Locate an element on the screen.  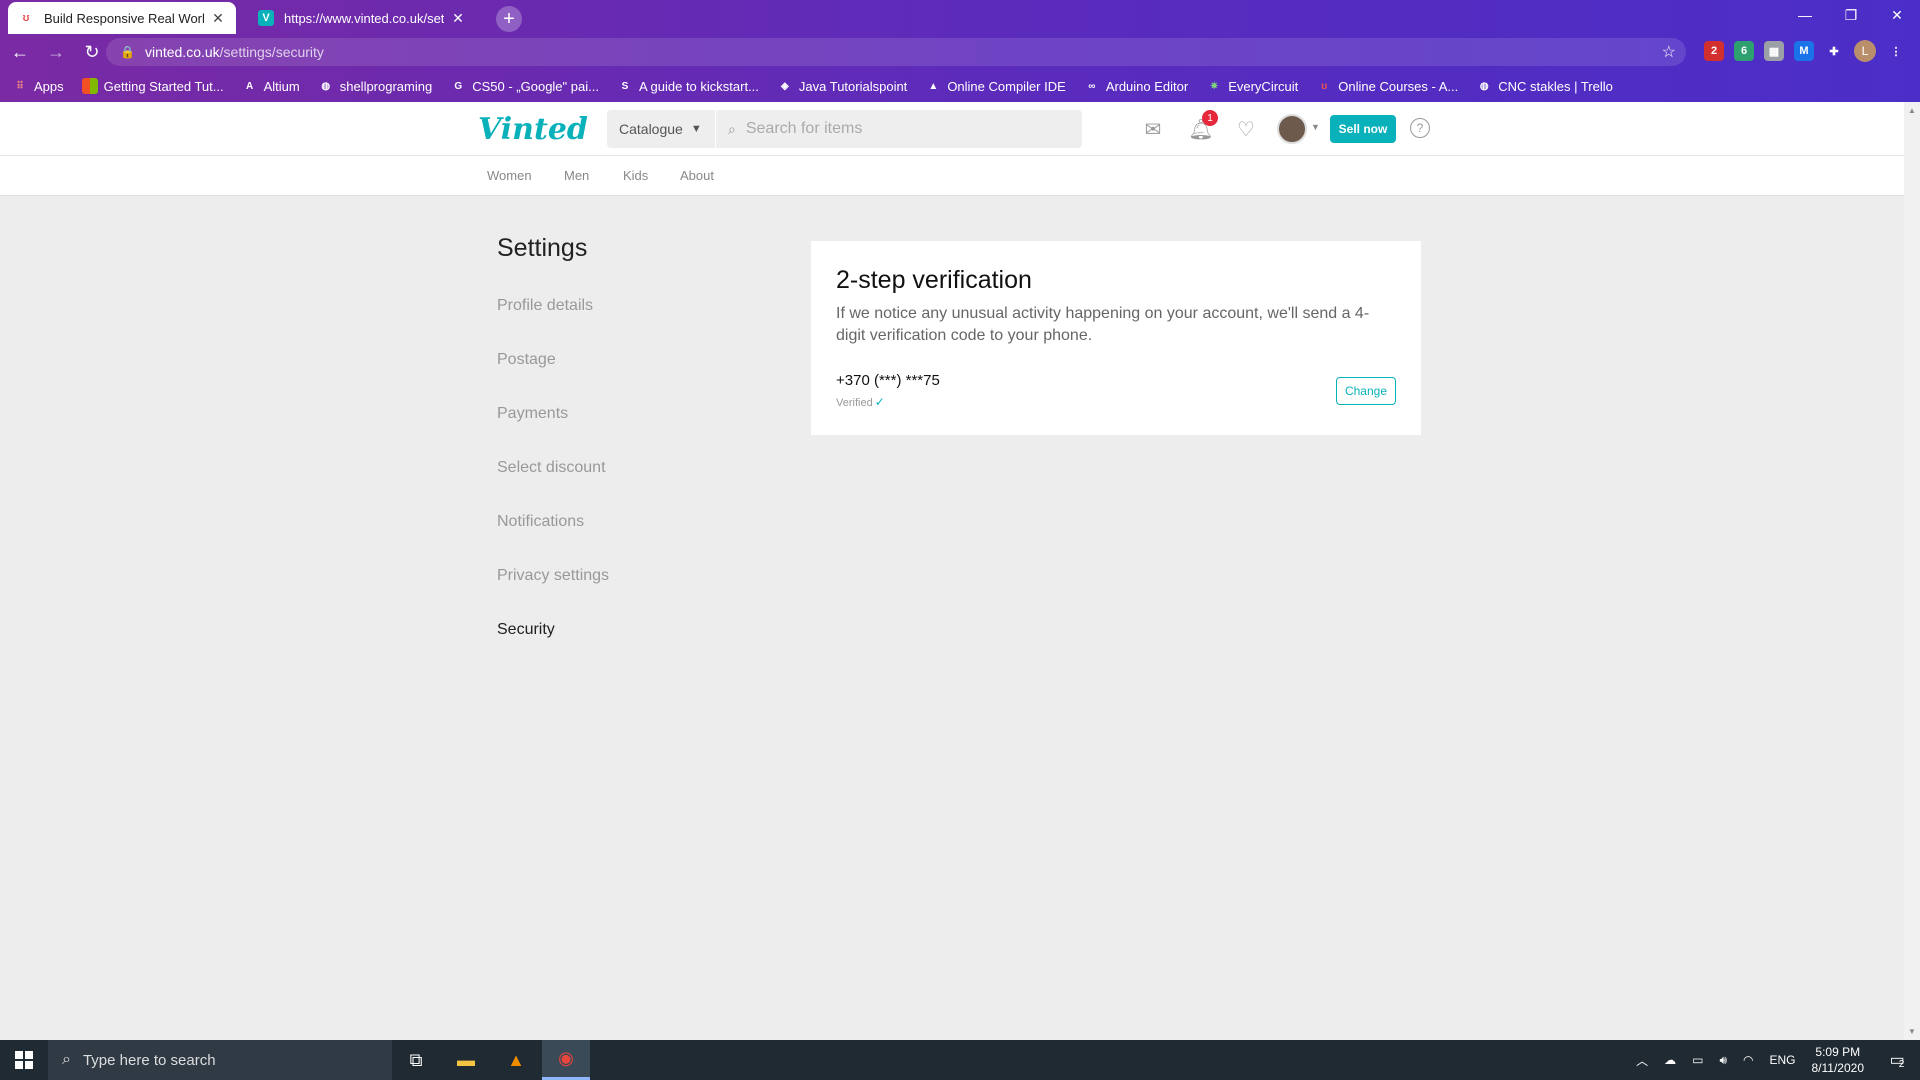
google-icon: G is located at coordinates (458, 86).